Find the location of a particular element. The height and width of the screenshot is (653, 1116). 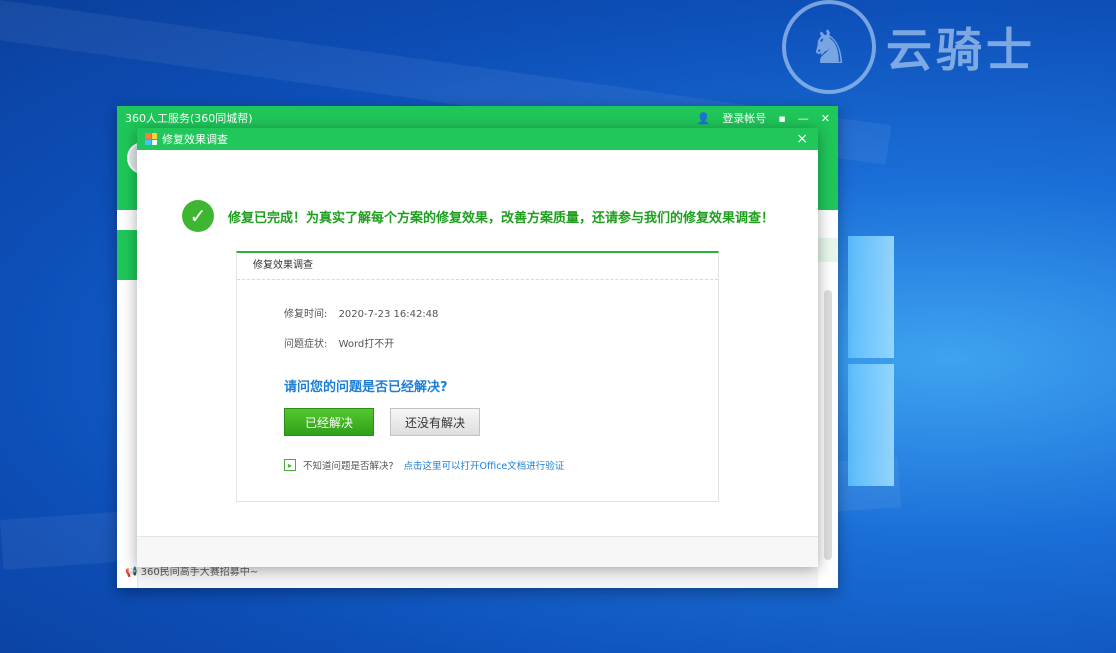

check-icon: ✓ is located at coordinates (198, 216).